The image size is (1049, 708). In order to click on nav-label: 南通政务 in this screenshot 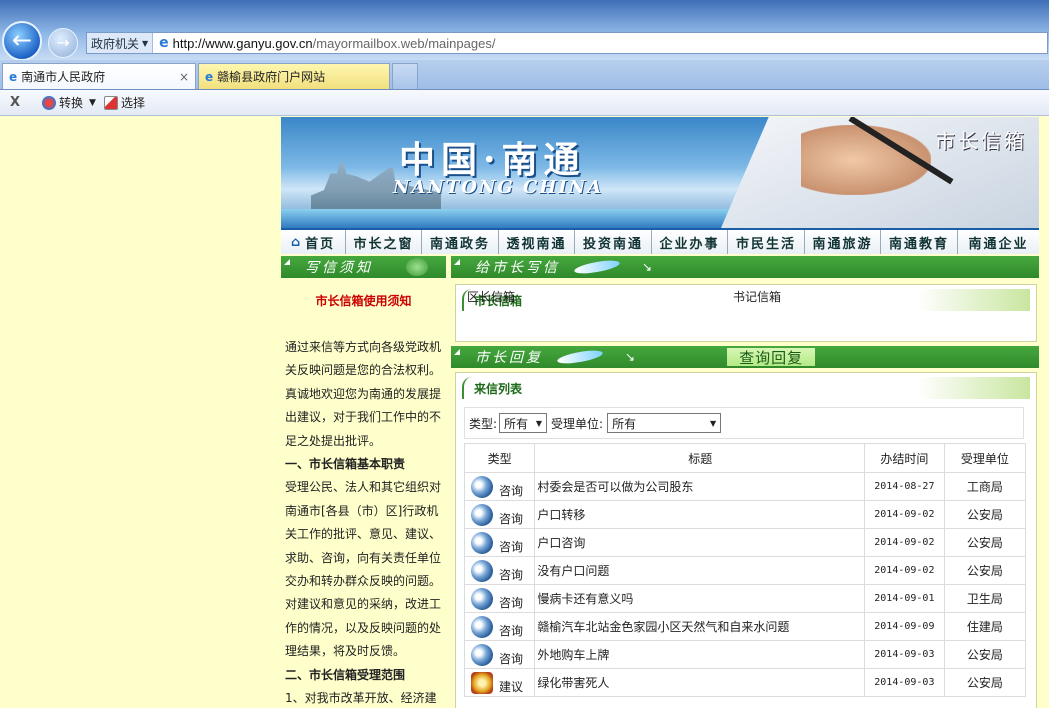, I will do `click(459, 244)`.